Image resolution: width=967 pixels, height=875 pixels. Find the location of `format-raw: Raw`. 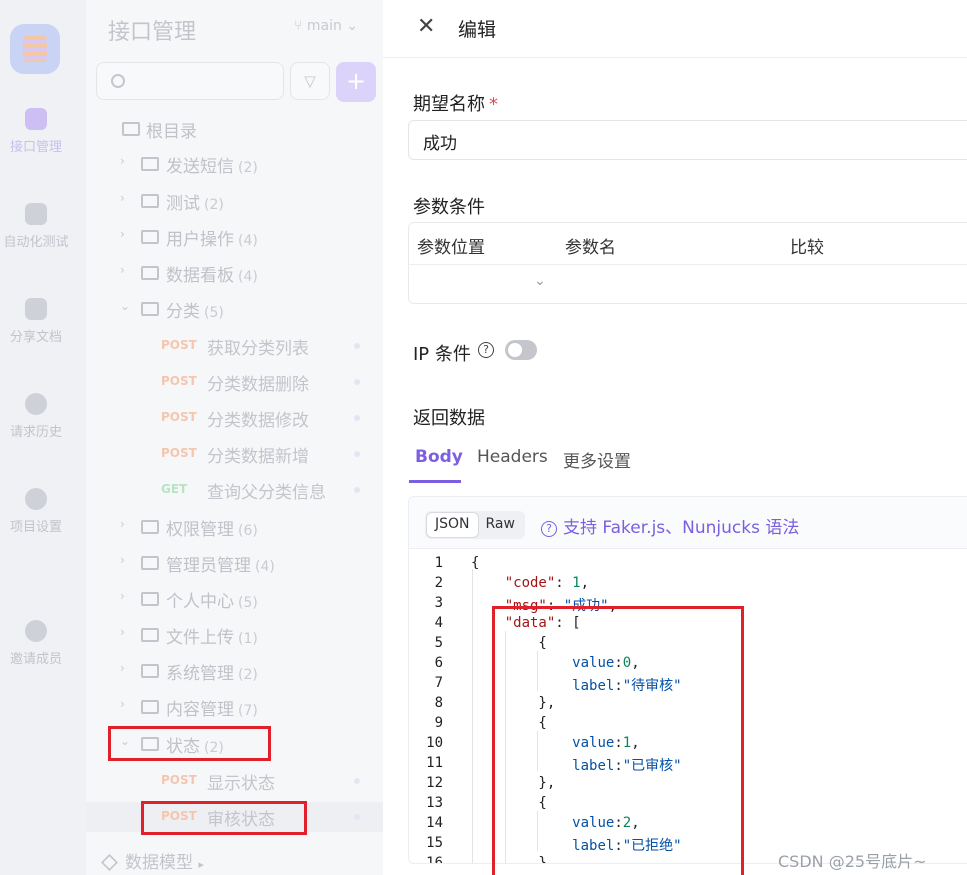

format-raw: Raw is located at coordinates (500, 525).